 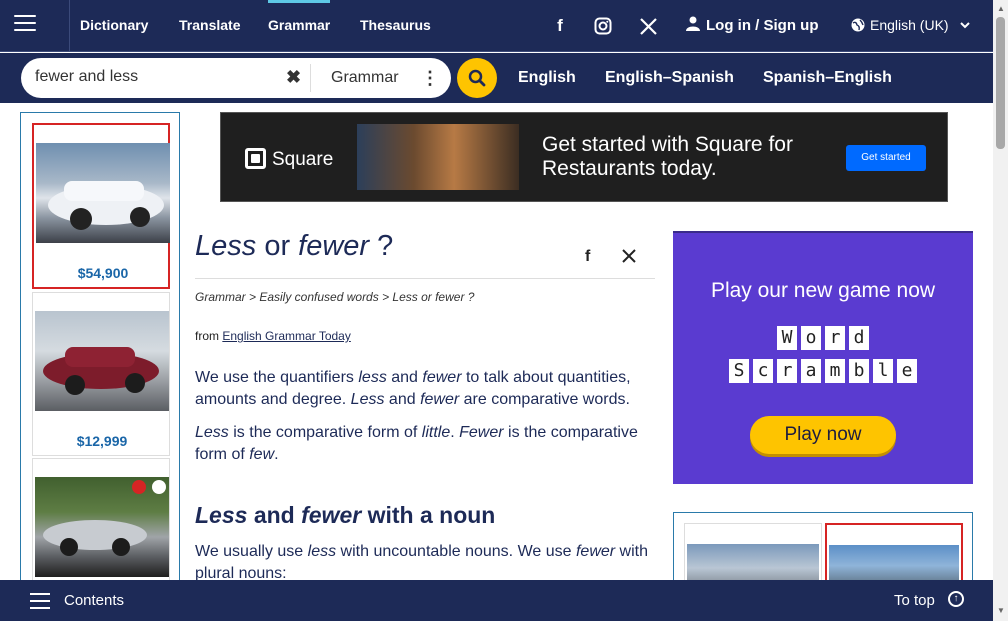 I want to click on tab-english-spanish: English–Spanish, so click(x=669, y=78).